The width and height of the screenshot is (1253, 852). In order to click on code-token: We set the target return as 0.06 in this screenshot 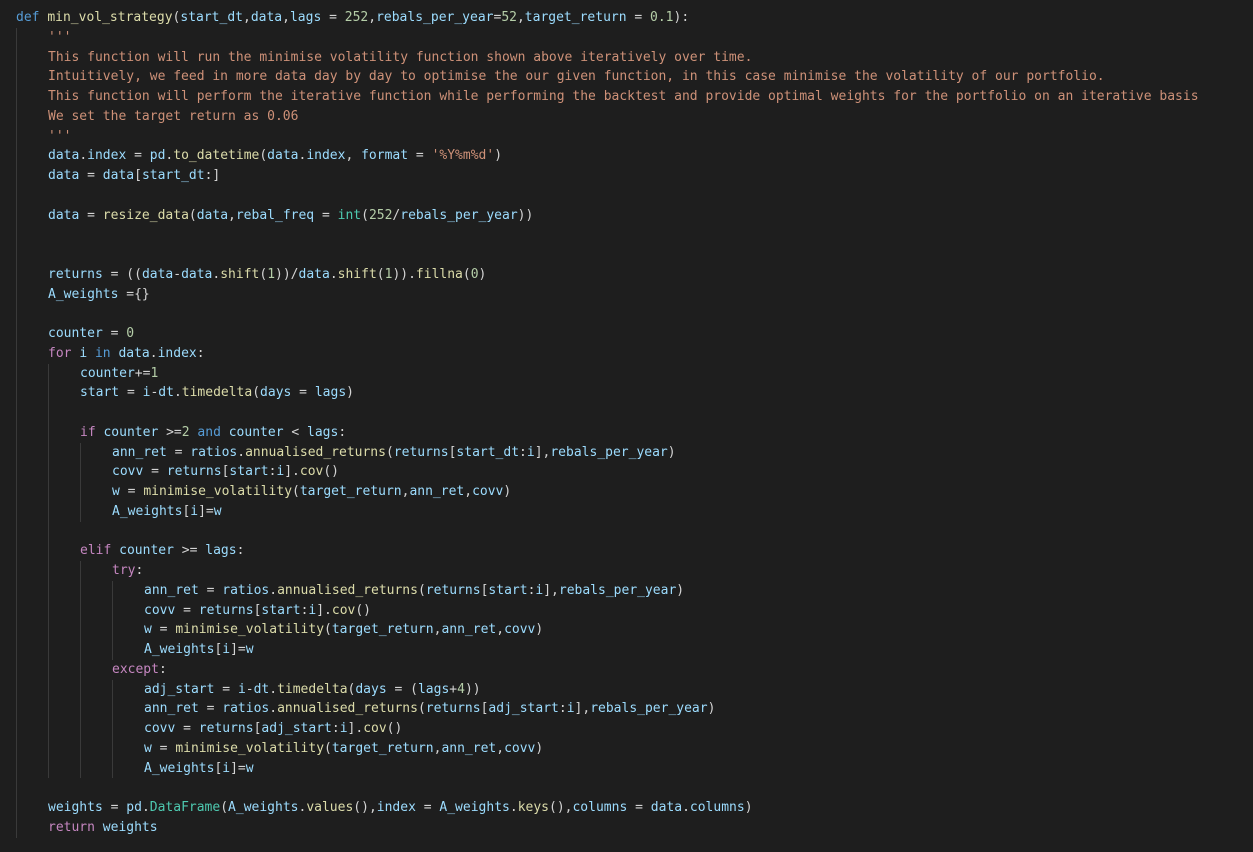, I will do `click(173, 116)`.